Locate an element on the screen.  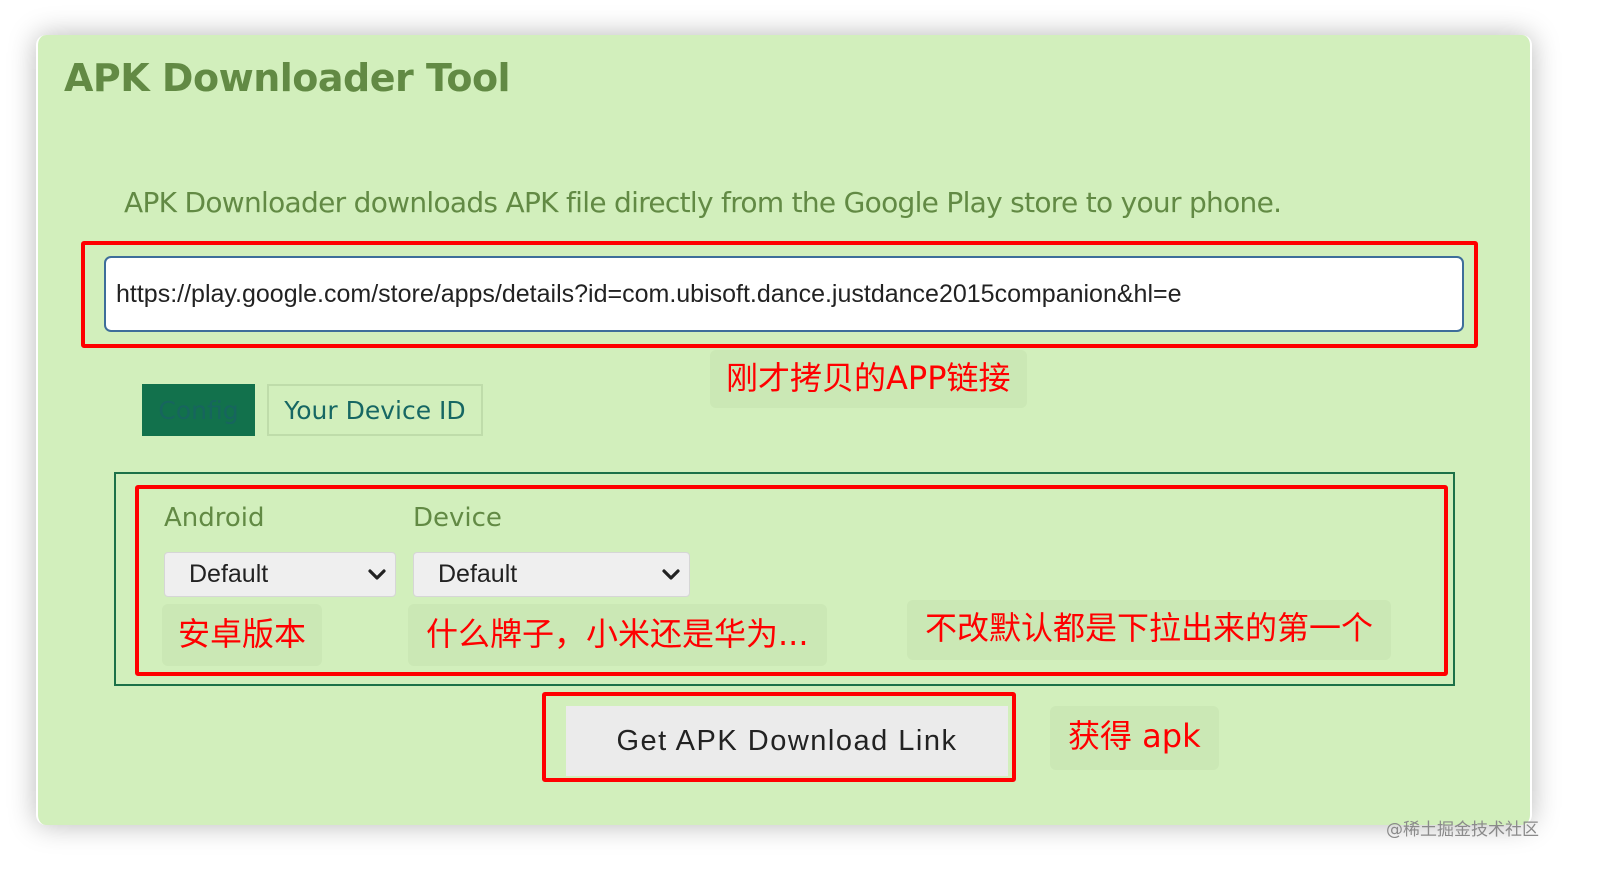
play-store-url-input is located at coordinates (784, 294).